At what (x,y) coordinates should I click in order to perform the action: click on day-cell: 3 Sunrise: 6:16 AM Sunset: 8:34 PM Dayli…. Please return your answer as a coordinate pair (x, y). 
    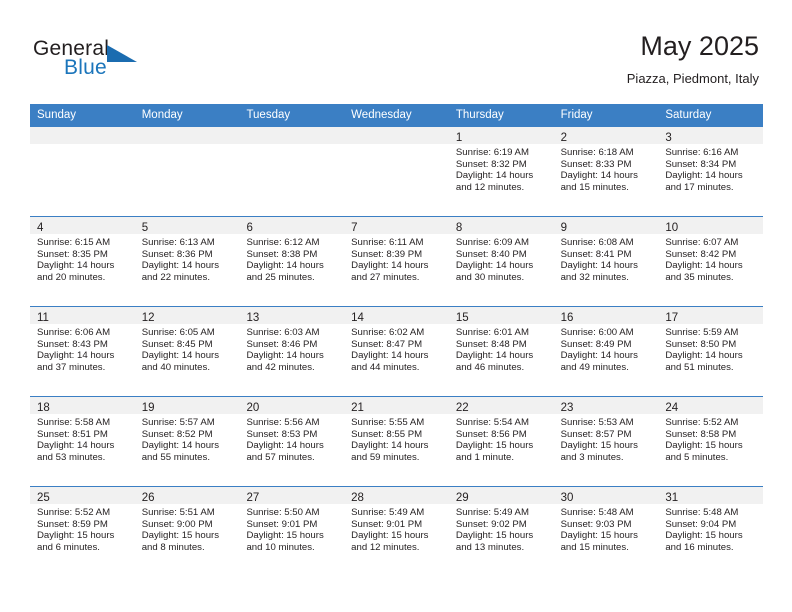
    Looking at the image, I should click on (711, 171).